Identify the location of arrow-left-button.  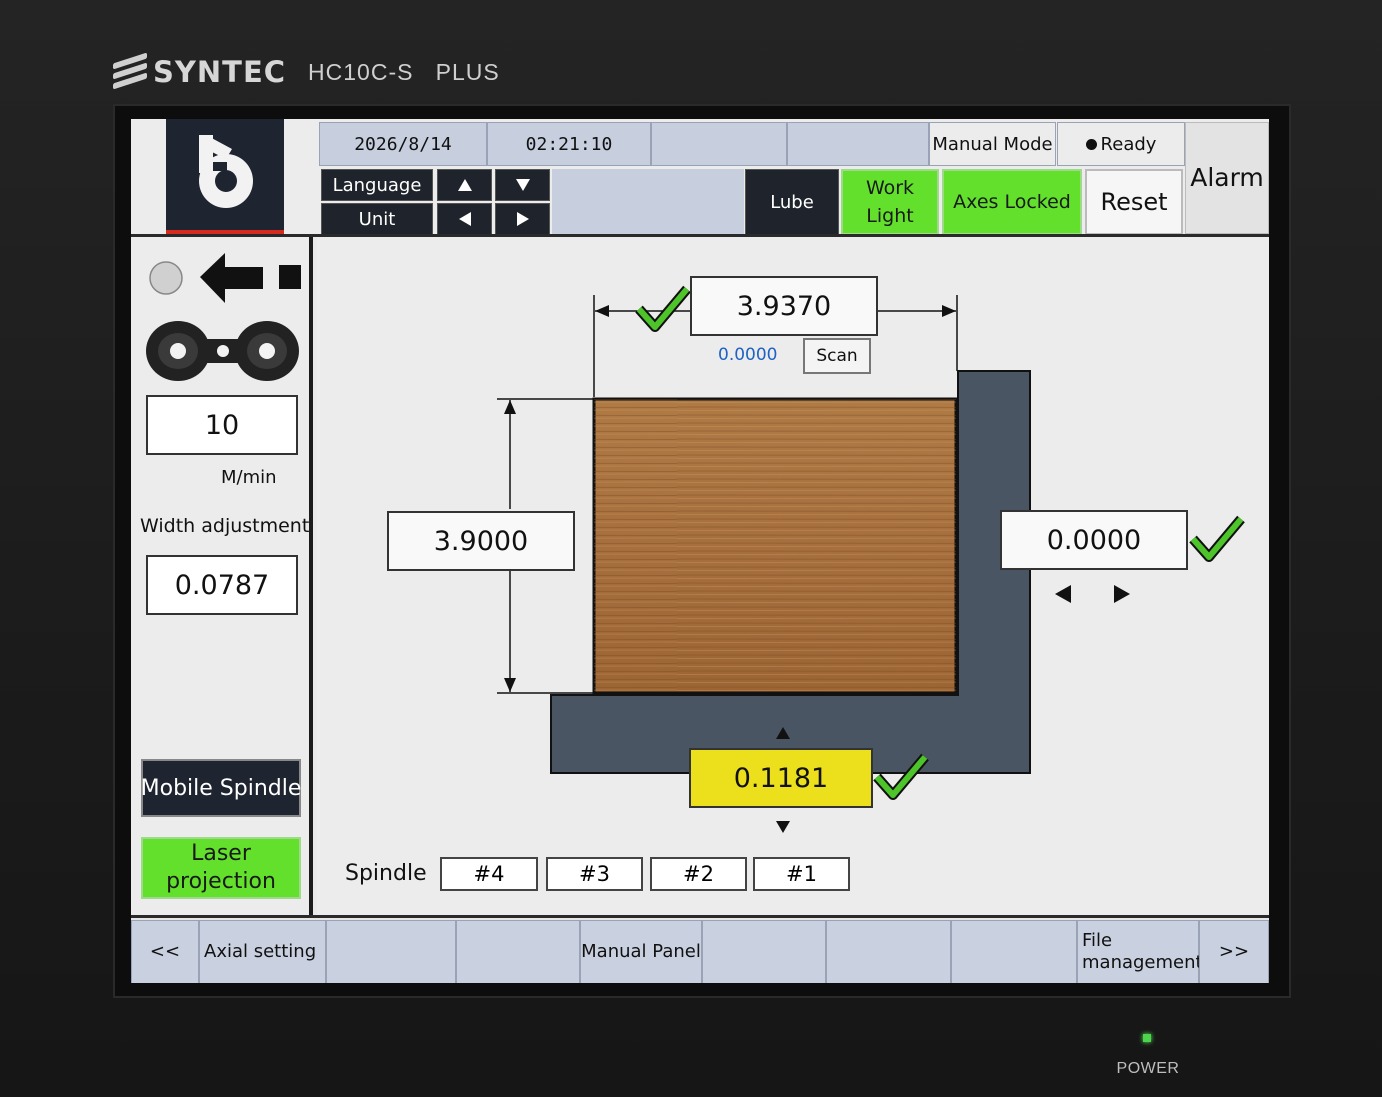
(464, 219).